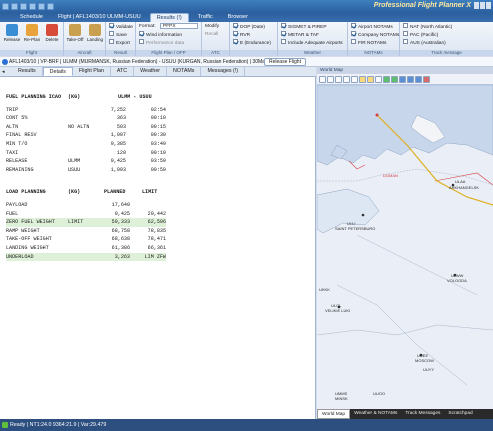 This screenshot has width=493, height=431. I want to click on airway-layer-icon, so click(402, 79).